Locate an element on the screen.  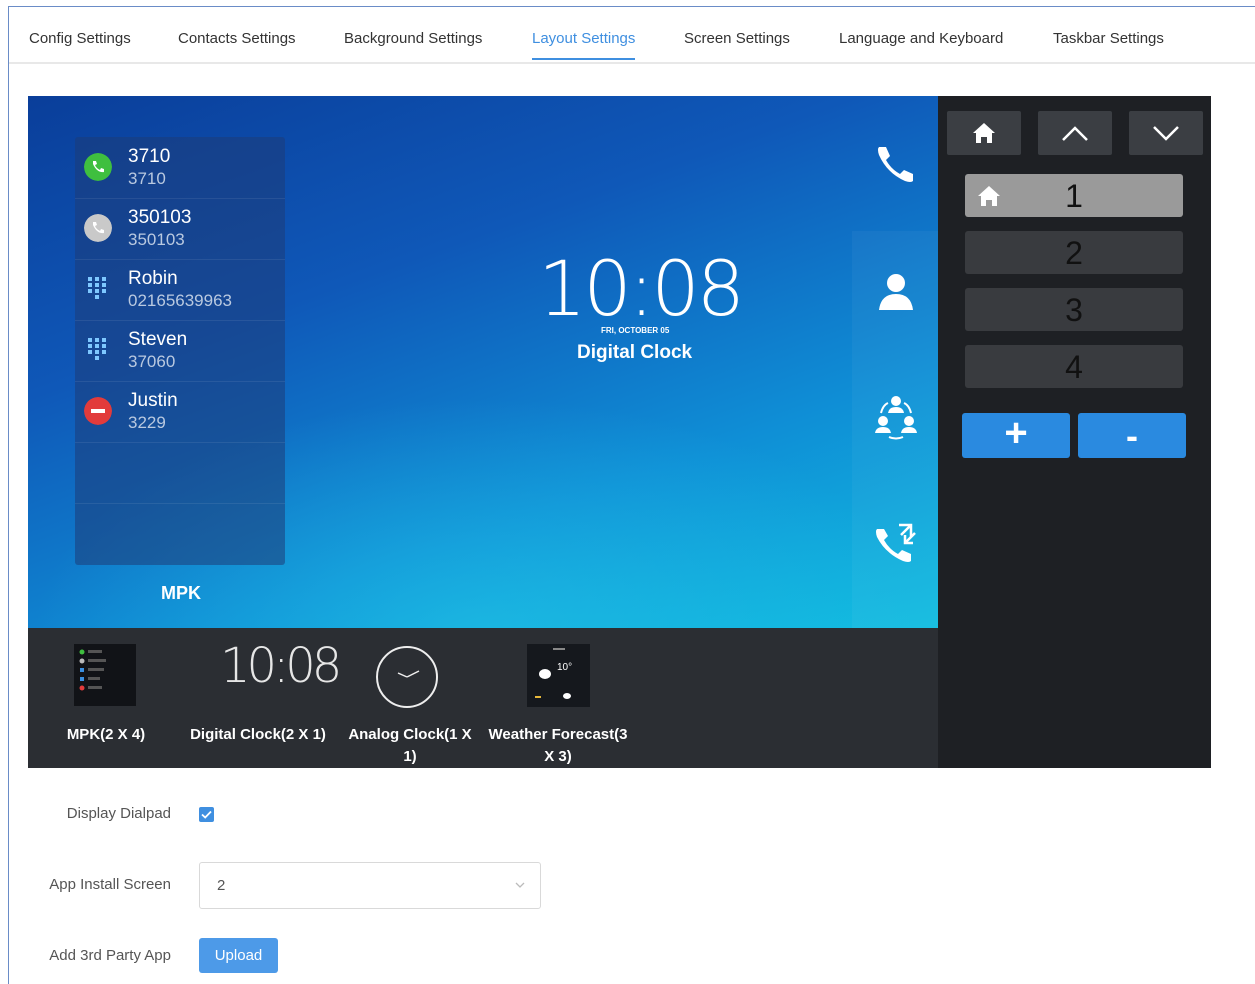
phone-icon is located at coordinates (896, 164).